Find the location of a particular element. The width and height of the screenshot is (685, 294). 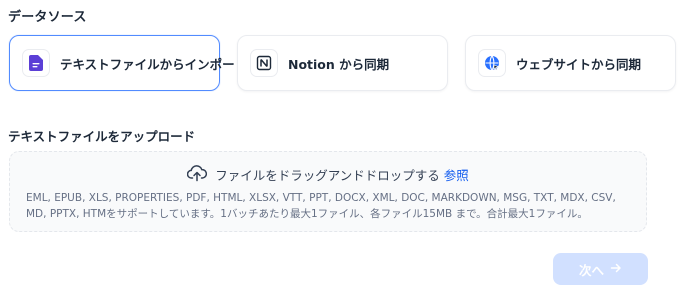

website-globe-icon is located at coordinates (492, 63).